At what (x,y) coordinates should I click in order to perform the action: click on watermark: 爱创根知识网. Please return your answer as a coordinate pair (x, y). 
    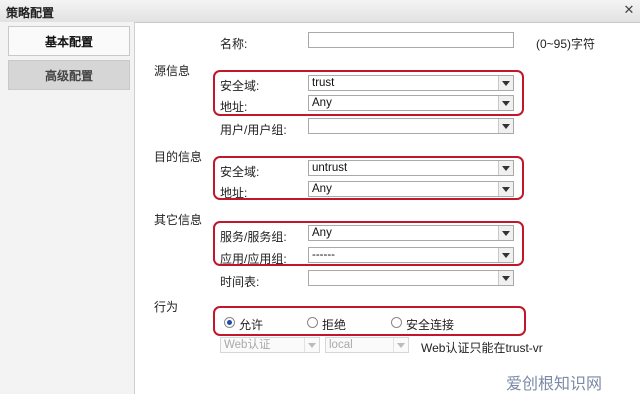
    Looking at the image, I should click on (554, 384).